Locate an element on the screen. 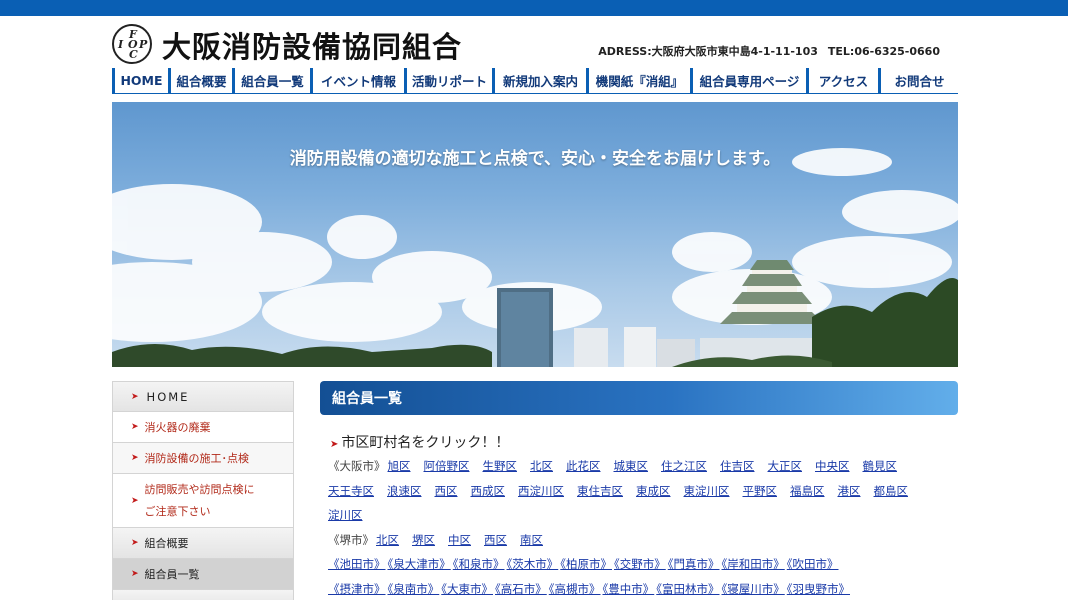 Image resolution: width=1068 pixels, height=600 pixels. city-link: 《池田市》 is located at coordinates (357, 564).